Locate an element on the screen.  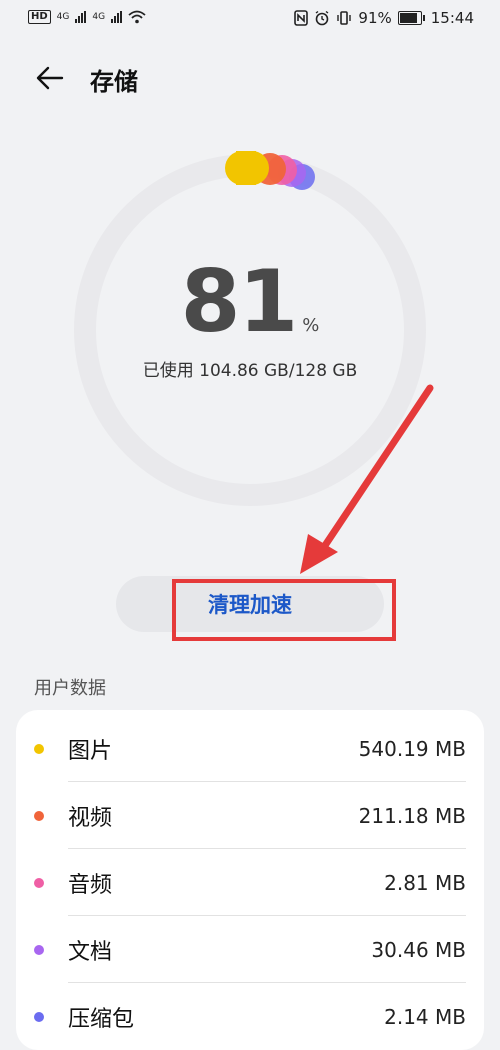
hd-icon: HD is located at coordinates (39, 17).